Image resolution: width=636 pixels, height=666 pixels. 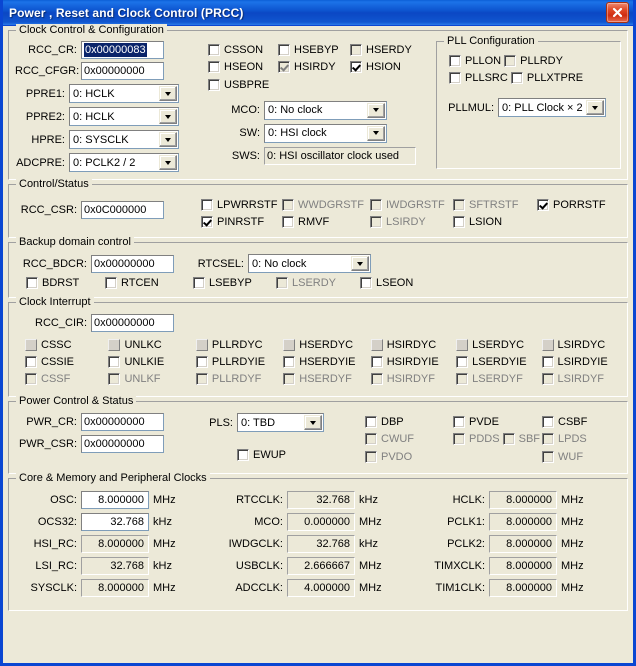 What do you see at coordinates (375, 67) in the screenshot?
I see `checkbox-hsion: HSION` at bounding box center [375, 67].